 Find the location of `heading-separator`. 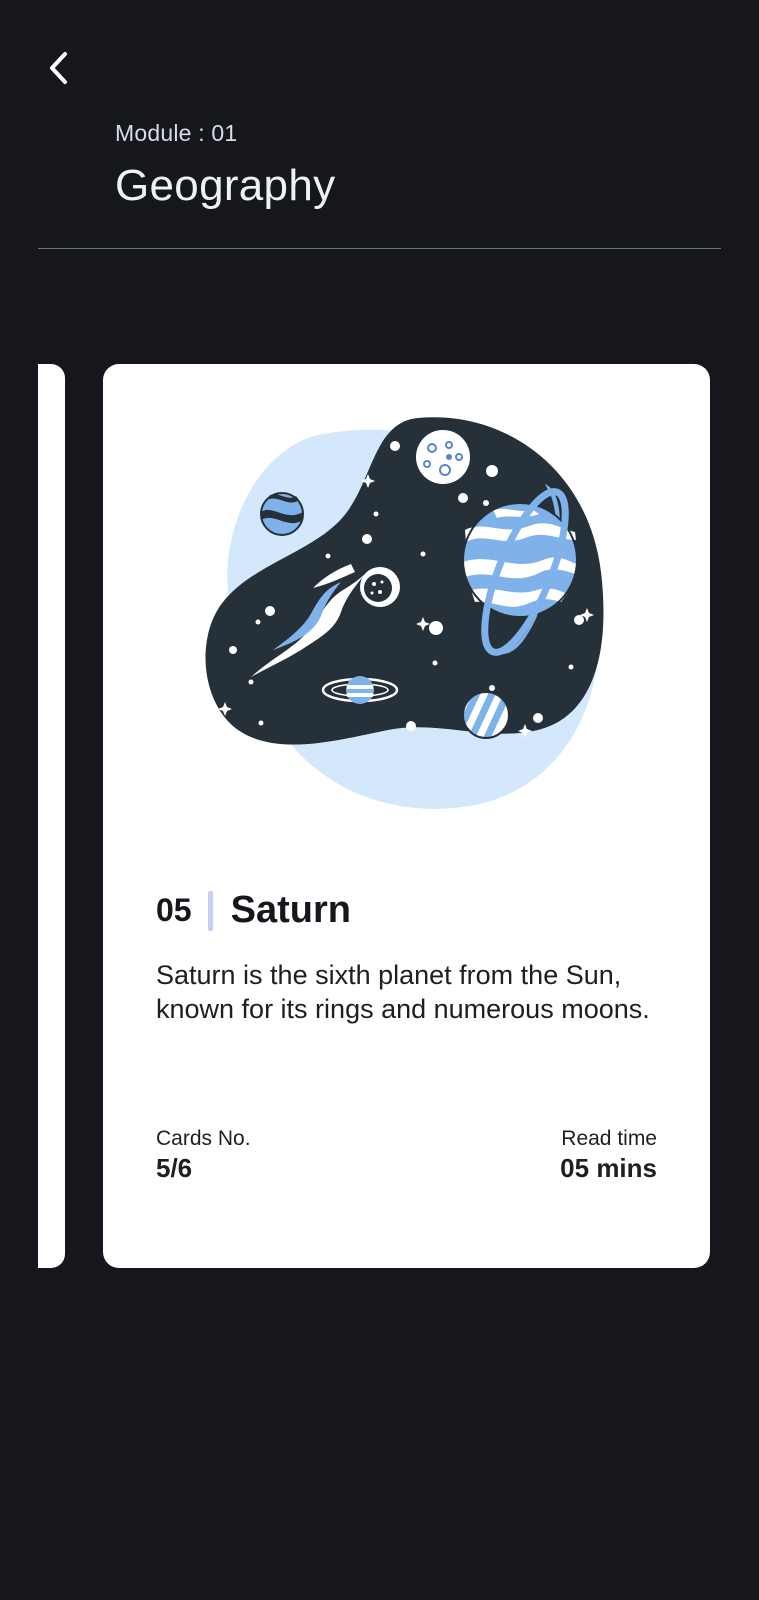

heading-separator is located at coordinates (210, 910).